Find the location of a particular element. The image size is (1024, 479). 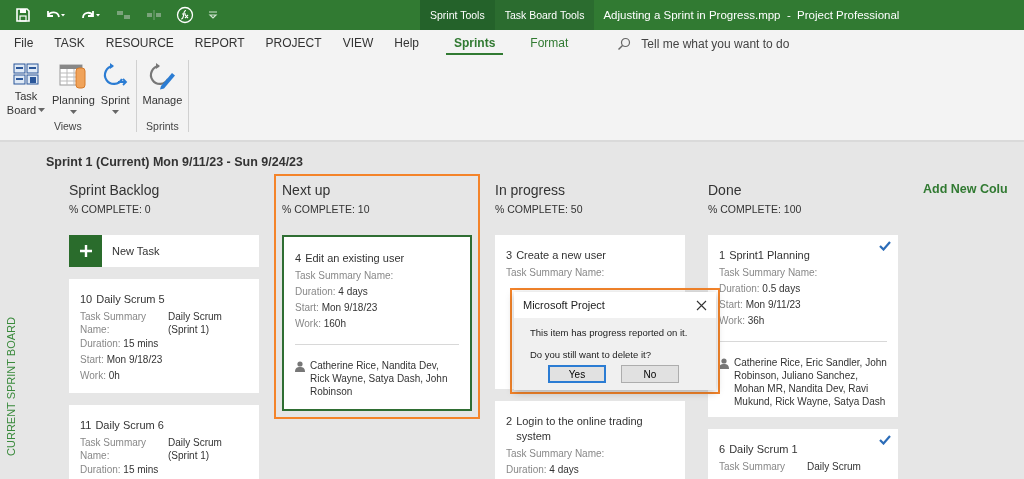

context-tab-label: Sprint Tools is located at coordinates (457, 15).